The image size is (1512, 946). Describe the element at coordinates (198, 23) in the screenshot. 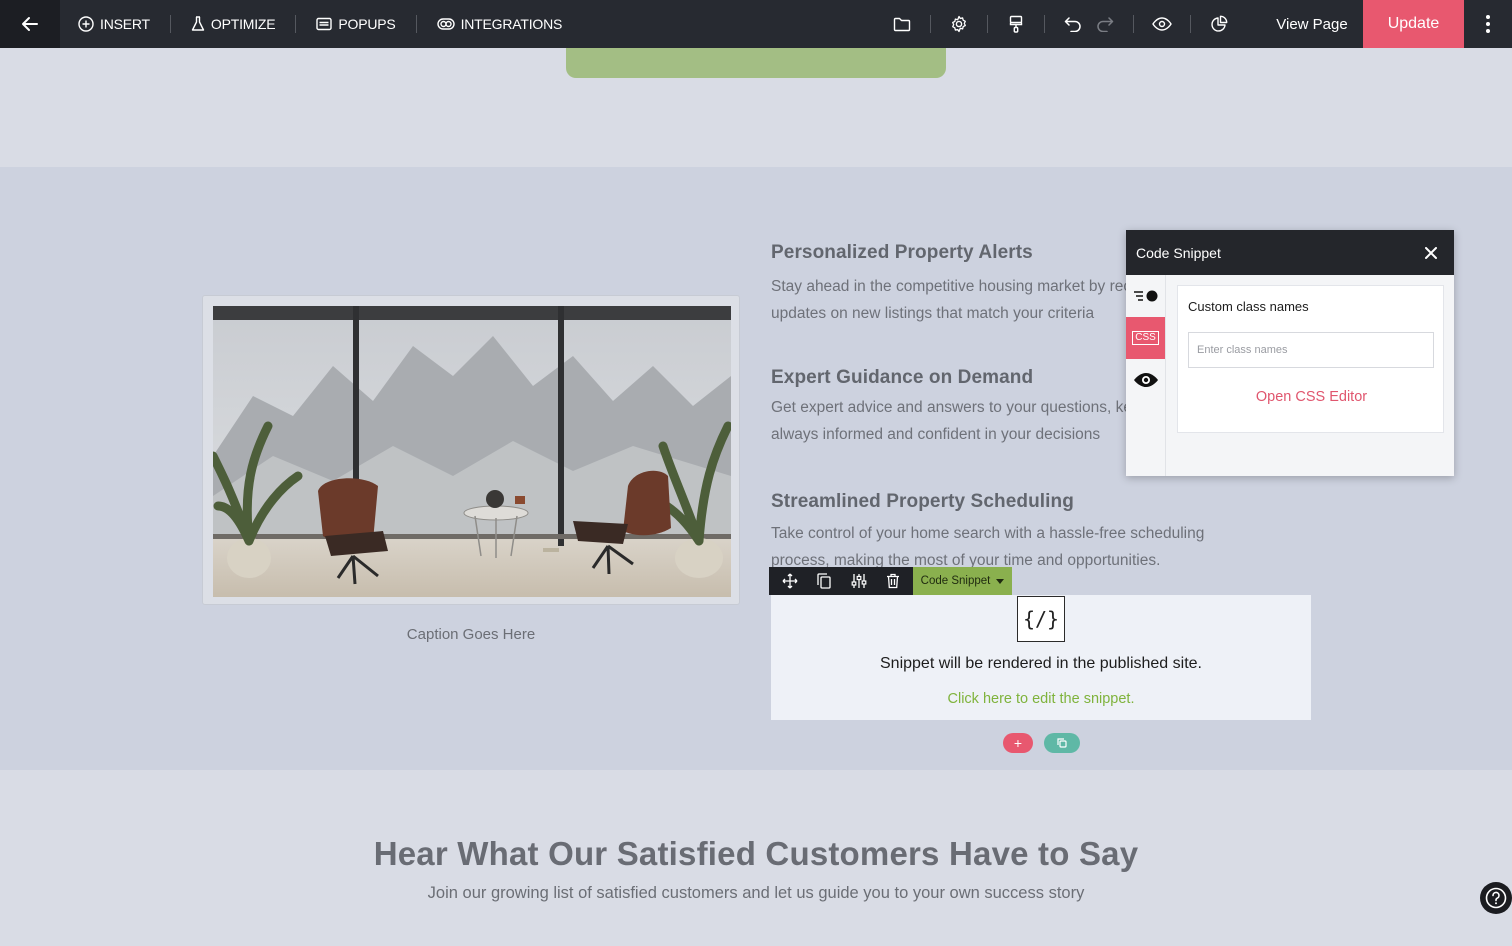

I see `flask-icon` at that location.